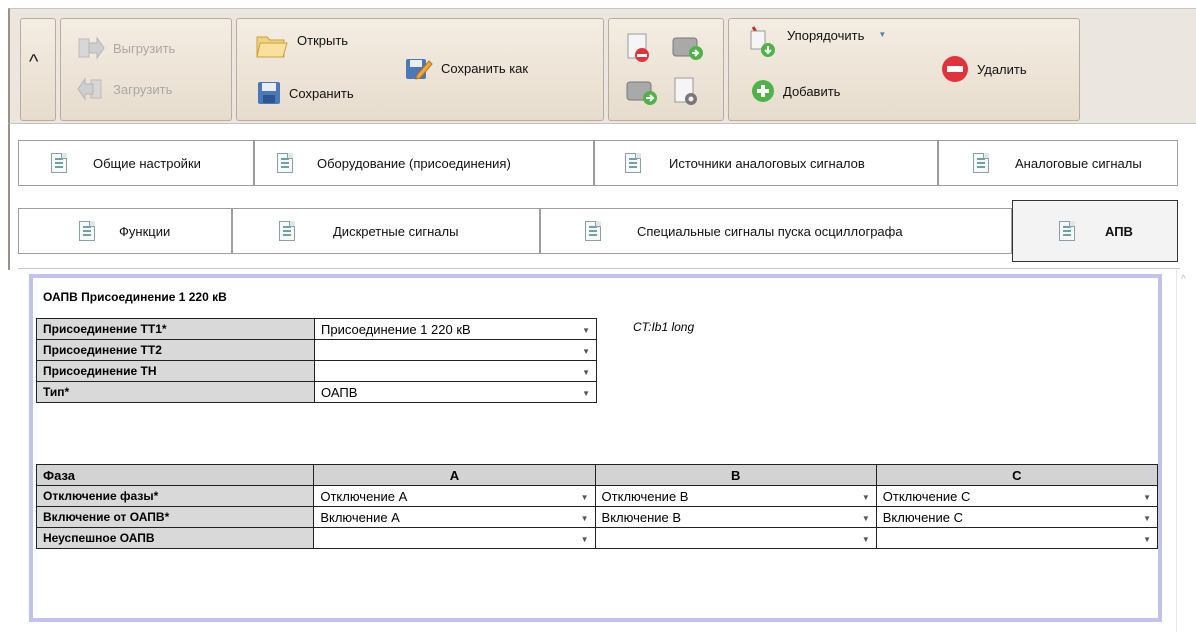  What do you see at coordinates (34, 62) in the screenshot?
I see `collapse-chevron-icon: ^` at bounding box center [34, 62].